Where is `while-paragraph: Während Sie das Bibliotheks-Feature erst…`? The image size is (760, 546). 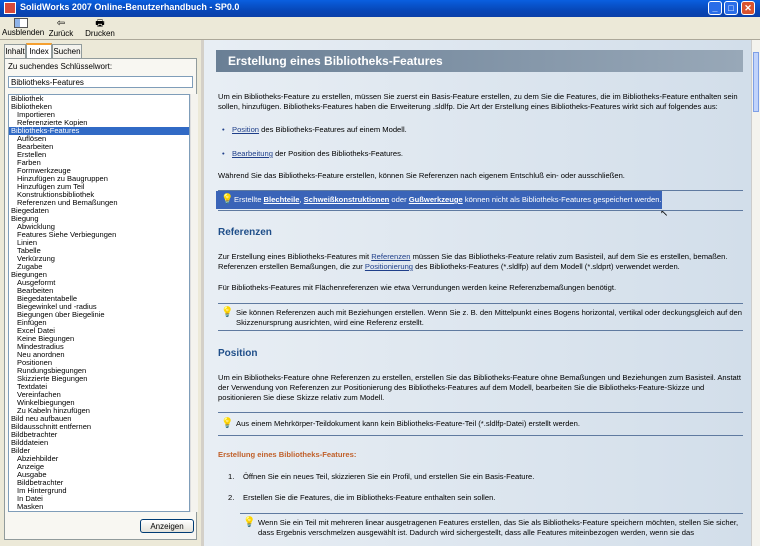 while-paragraph: Während Sie das Bibliotheks-Feature erst… is located at coordinates (421, 175).